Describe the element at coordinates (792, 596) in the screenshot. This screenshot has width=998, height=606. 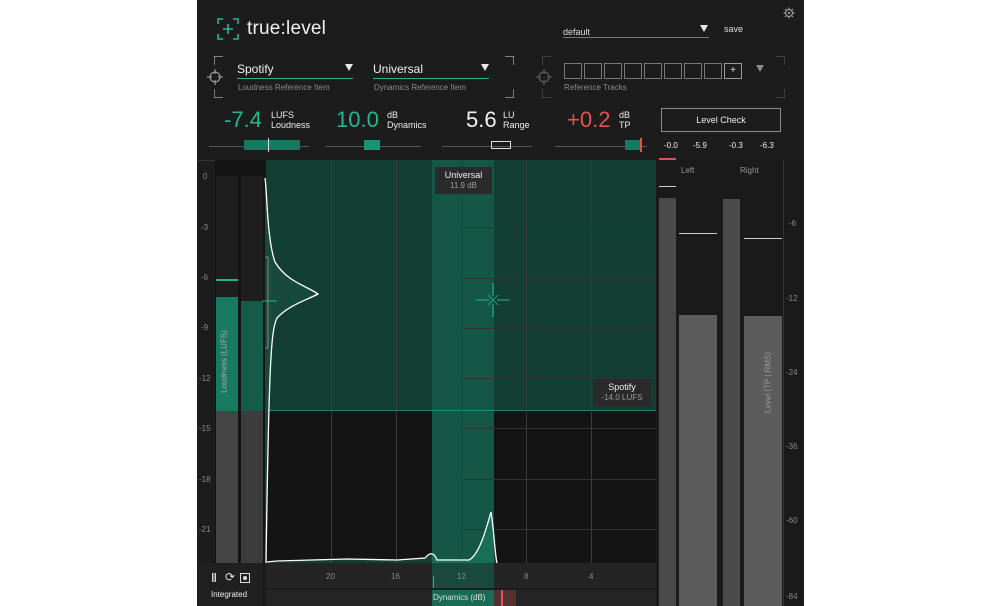
I see `level-tick-label: -84` at that location.